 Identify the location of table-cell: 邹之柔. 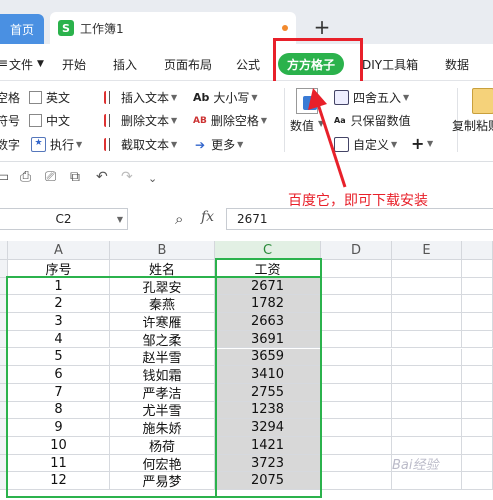
(162, 339).